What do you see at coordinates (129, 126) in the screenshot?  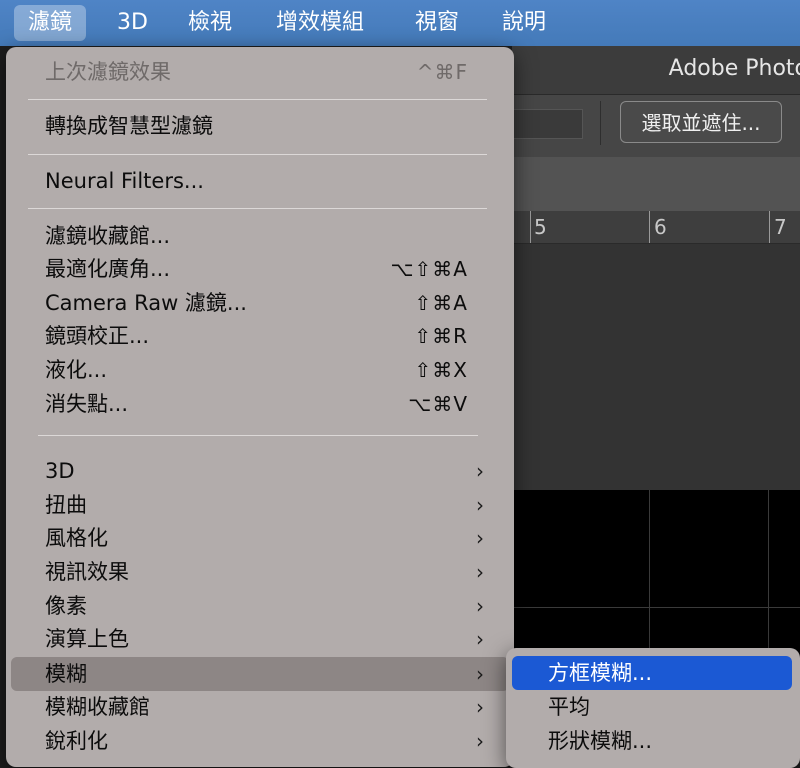 I see `menu-item-label: 轉換成智慧型濾鏡` at bounding box center [129, 126].